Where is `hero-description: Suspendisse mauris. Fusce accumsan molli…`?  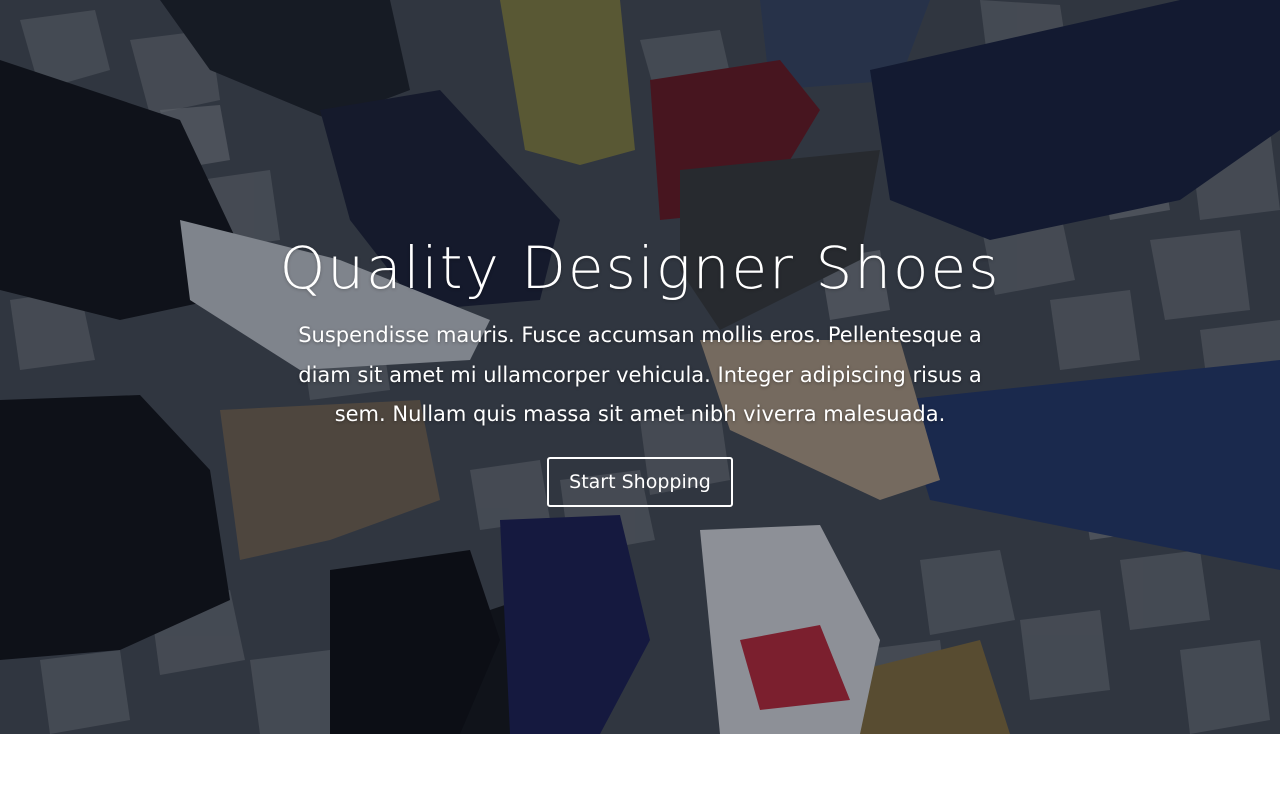 hero-description: Suspendisse mauris. Fusce accumsan molli… is located at coordinates (640, 374).